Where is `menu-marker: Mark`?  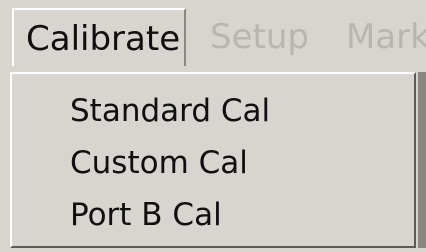
menu-marker: Mark is located at coordinates (380, 37).